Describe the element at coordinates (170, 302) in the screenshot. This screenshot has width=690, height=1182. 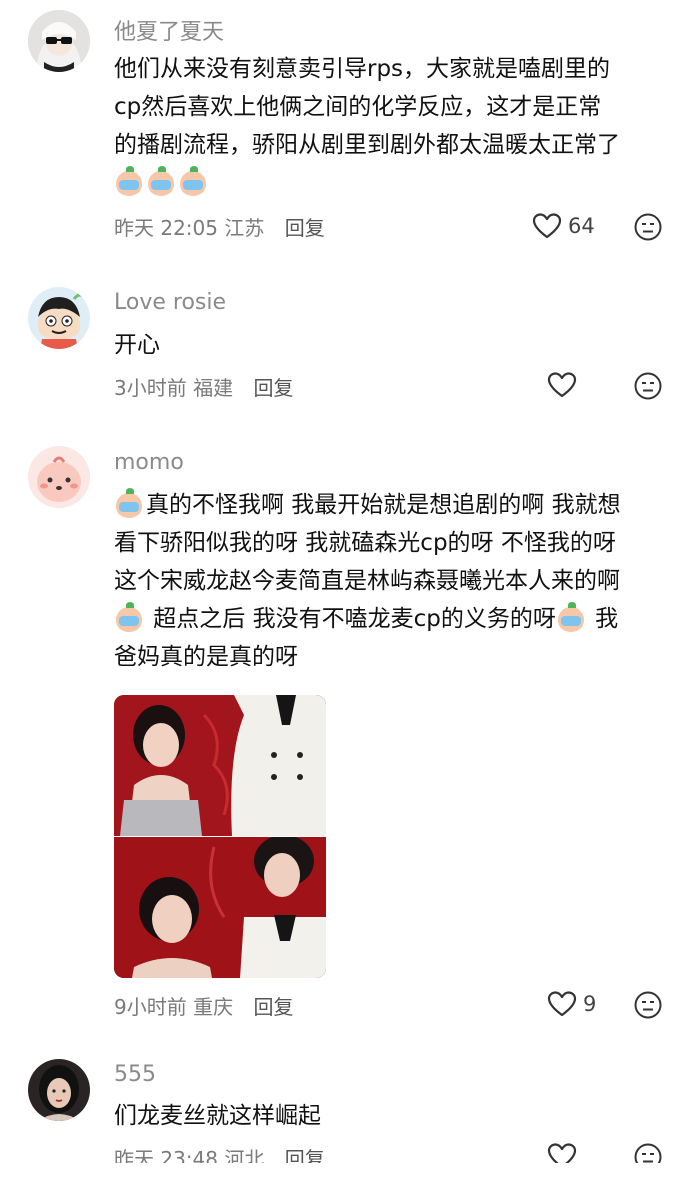
I see `username: Love rosie` at that location.